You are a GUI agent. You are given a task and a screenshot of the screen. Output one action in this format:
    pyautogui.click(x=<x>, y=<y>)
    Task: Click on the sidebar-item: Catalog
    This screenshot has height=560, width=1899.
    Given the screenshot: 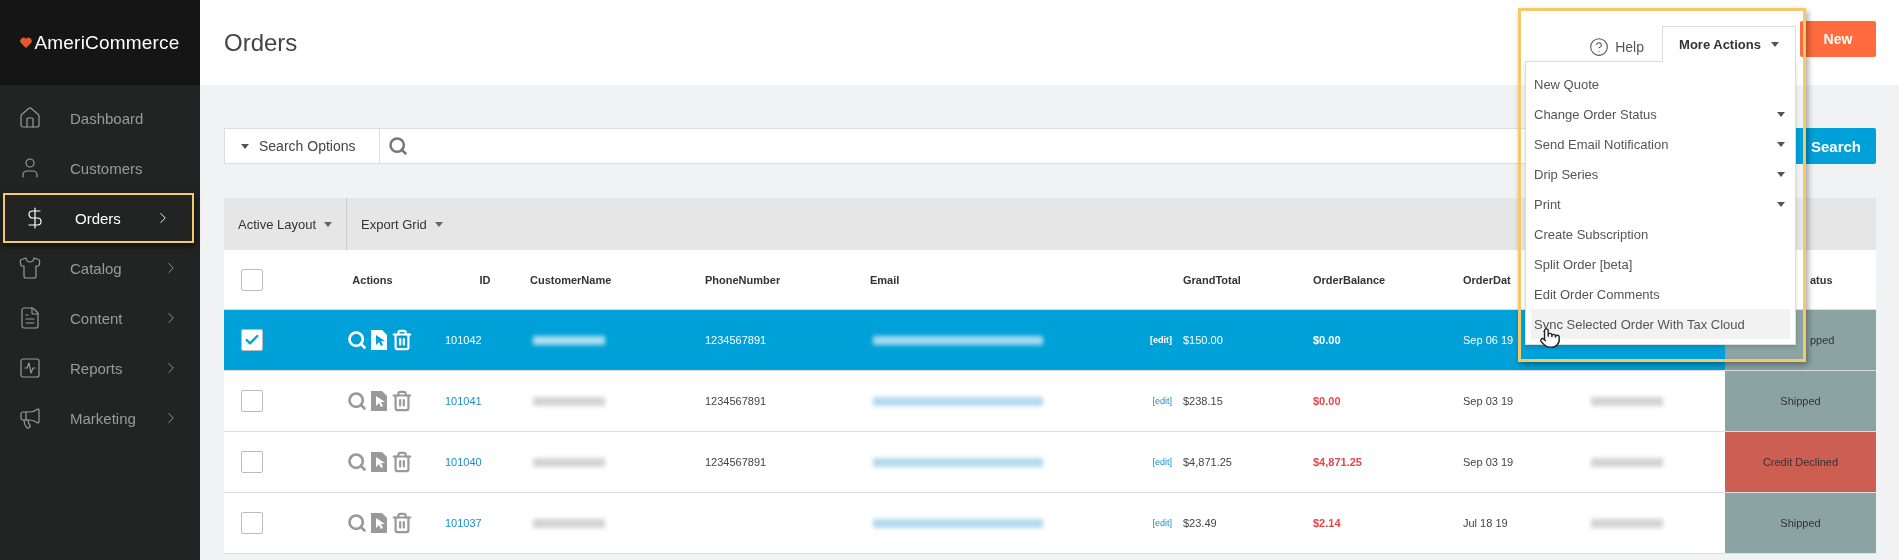 What is the action you would take?
    pyautogui.click(x=100, y=268)
    